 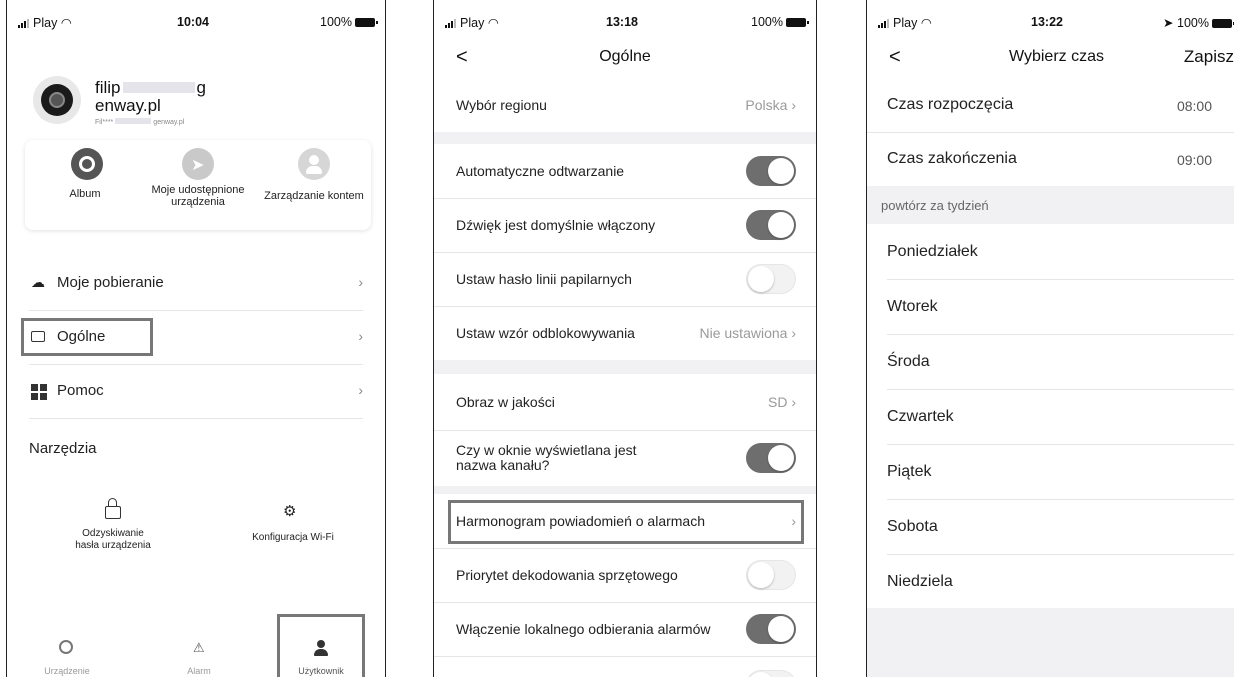 I want to click on autoplay-toggle, so click(x=771, y=171).